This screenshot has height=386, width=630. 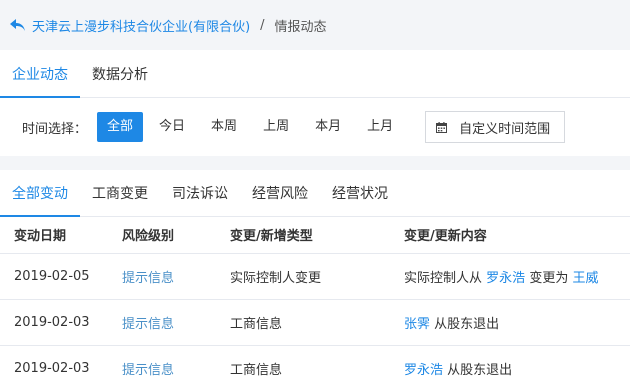 What do you see at coordinates (224, 127) in the screenshot?
I see `time-option-this-week: 本周` at bounding box center [224, 127].